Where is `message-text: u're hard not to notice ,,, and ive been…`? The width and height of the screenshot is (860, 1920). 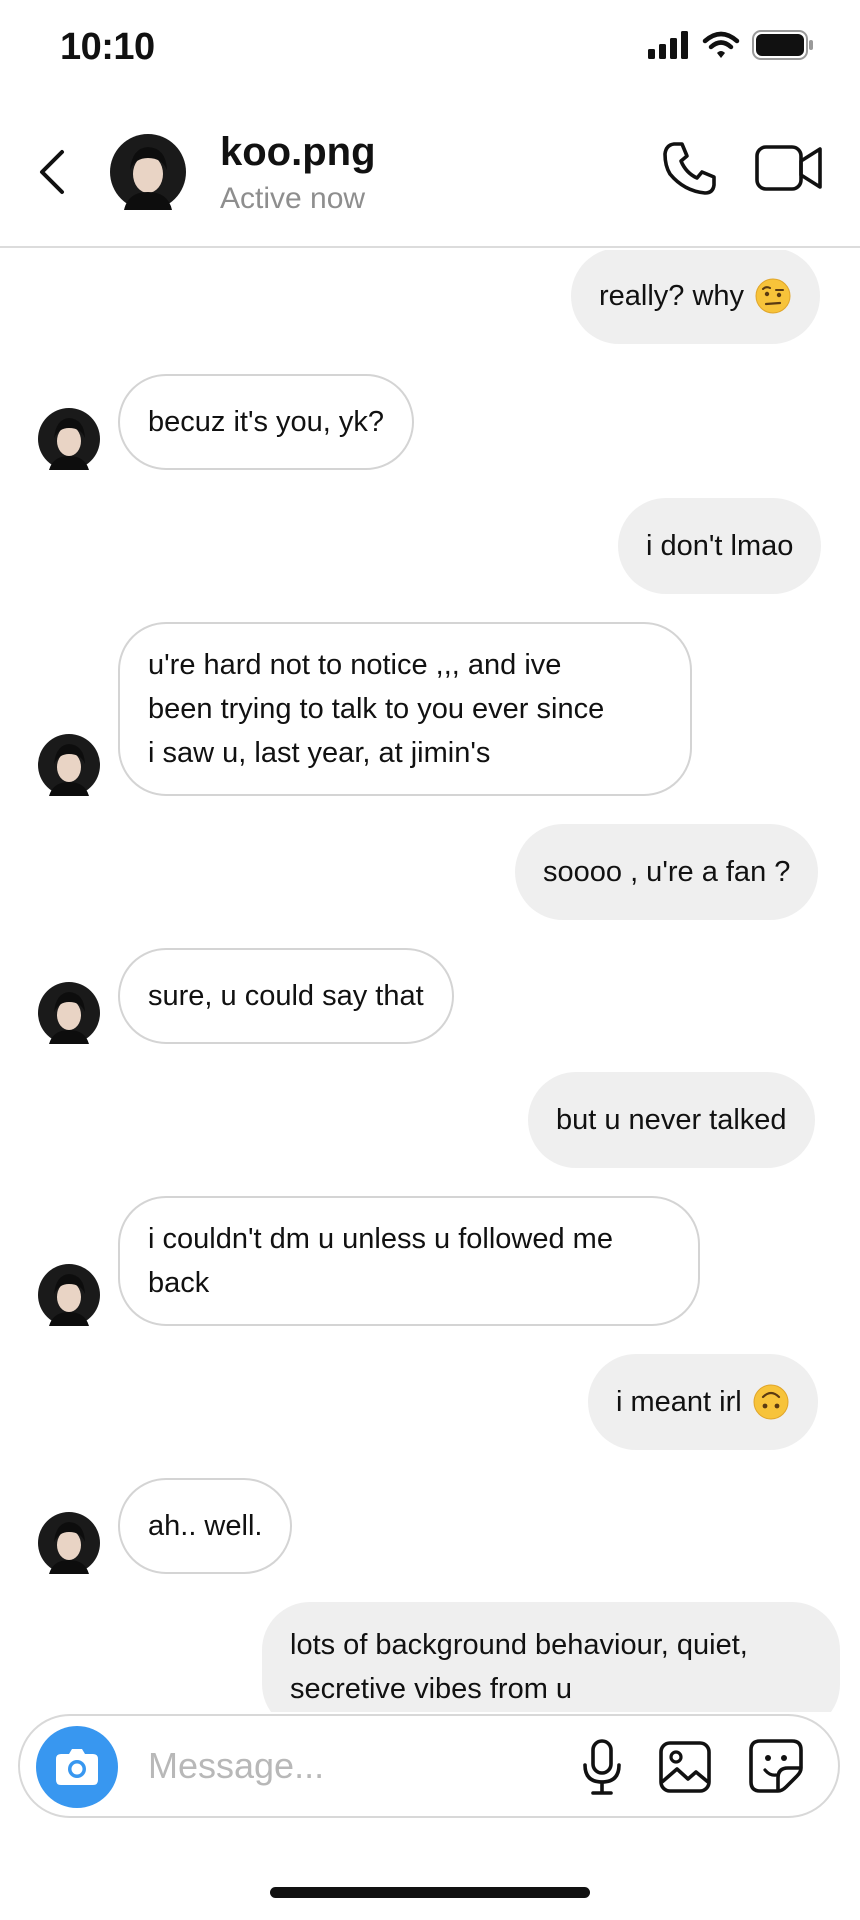 message-text: u're hard not to notice ,,, and ive been… is located at coordinates (376, 709).